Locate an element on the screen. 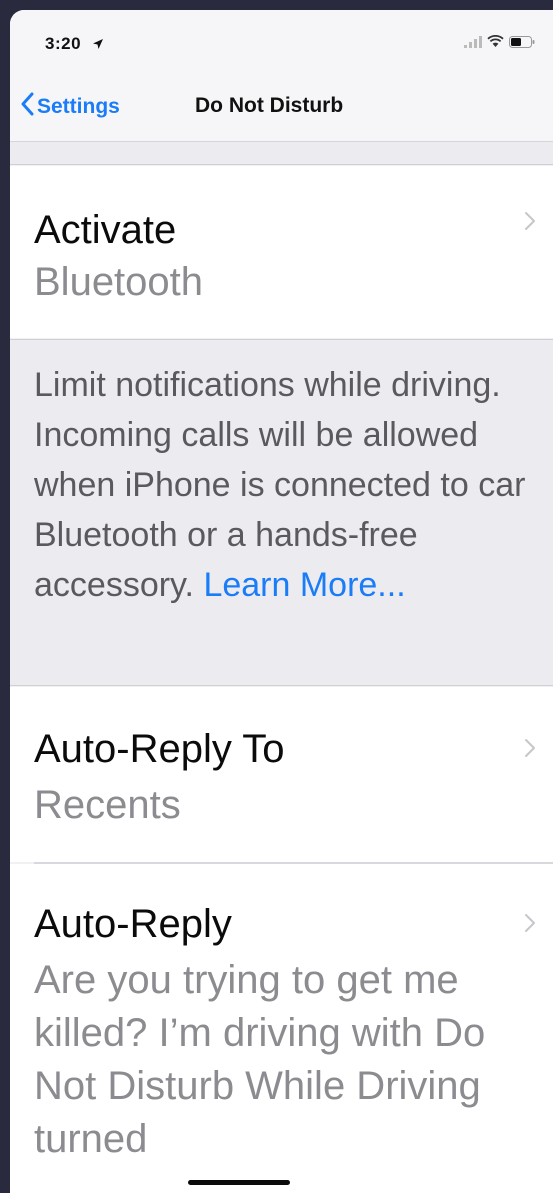  auto-reply-to-title: Auto-Reply To is located at coordinates (159, 749).